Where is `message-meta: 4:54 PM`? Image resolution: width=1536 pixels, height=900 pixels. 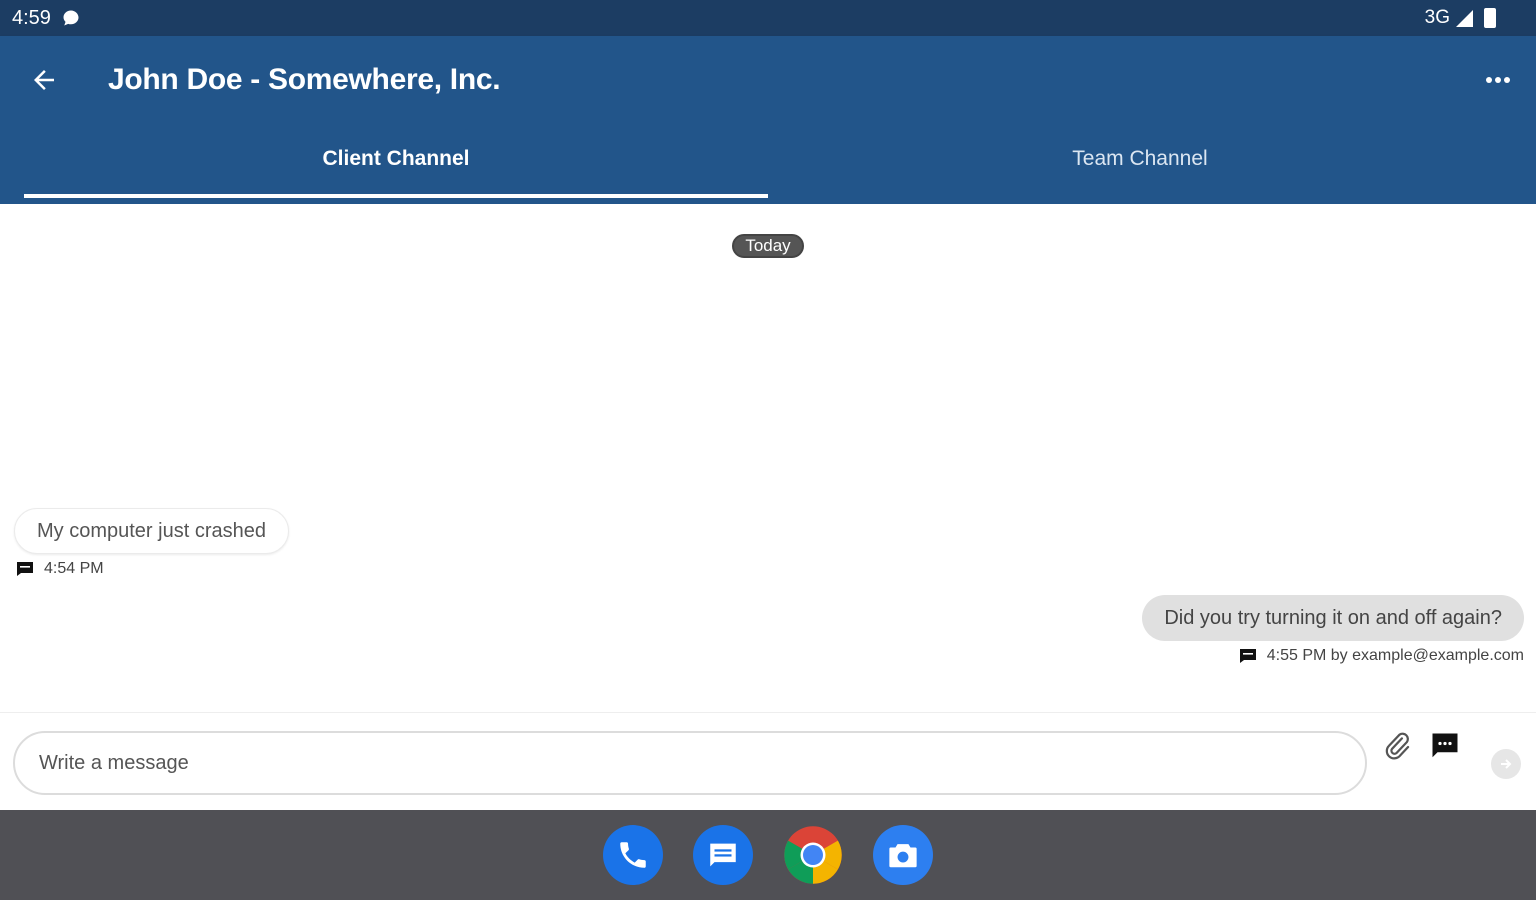 message-meta: 4:54 PM is located at coordinates (60, 569).